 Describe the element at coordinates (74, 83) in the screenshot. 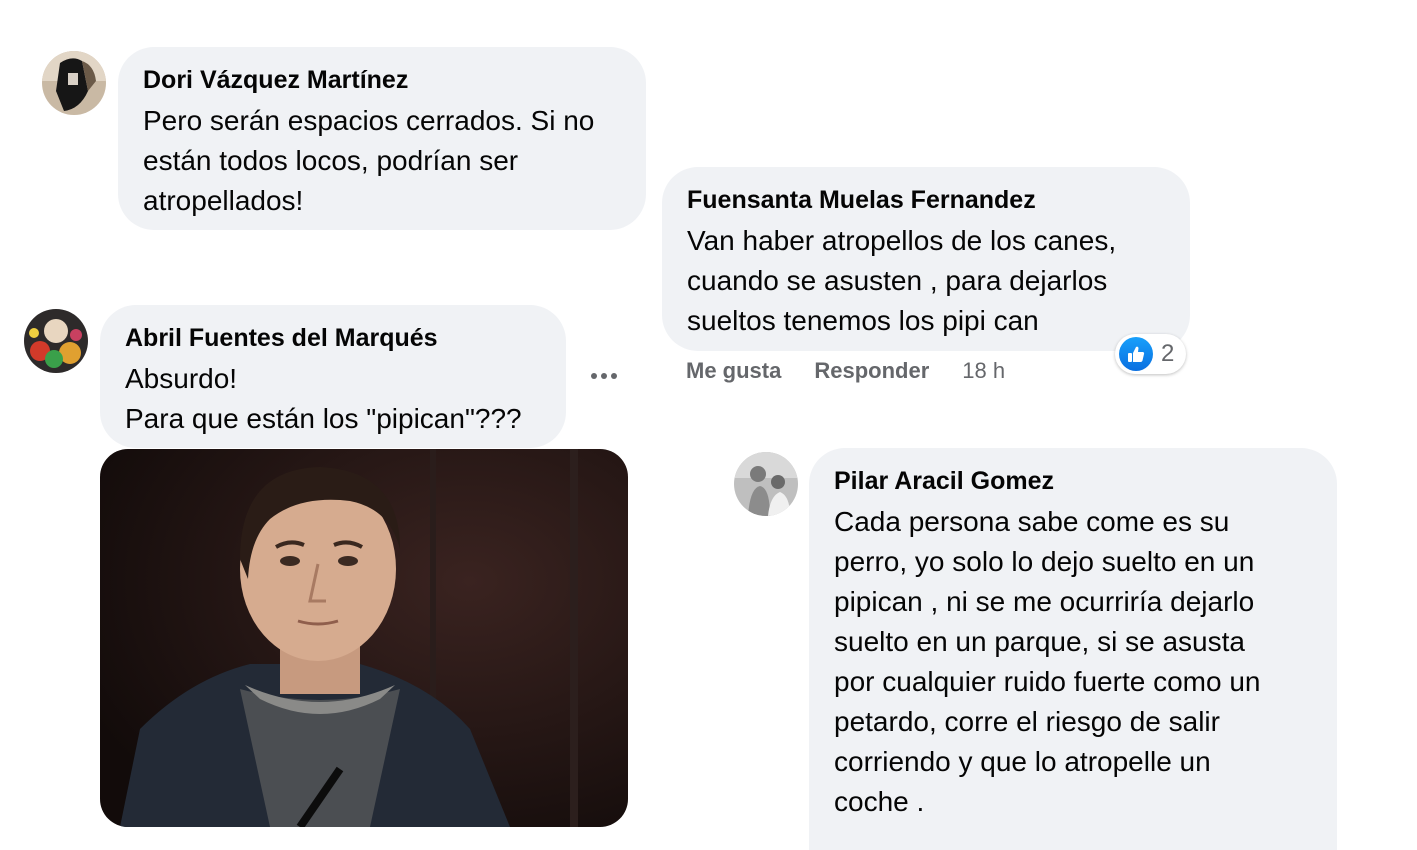

I see `avatar-dori` at that location.